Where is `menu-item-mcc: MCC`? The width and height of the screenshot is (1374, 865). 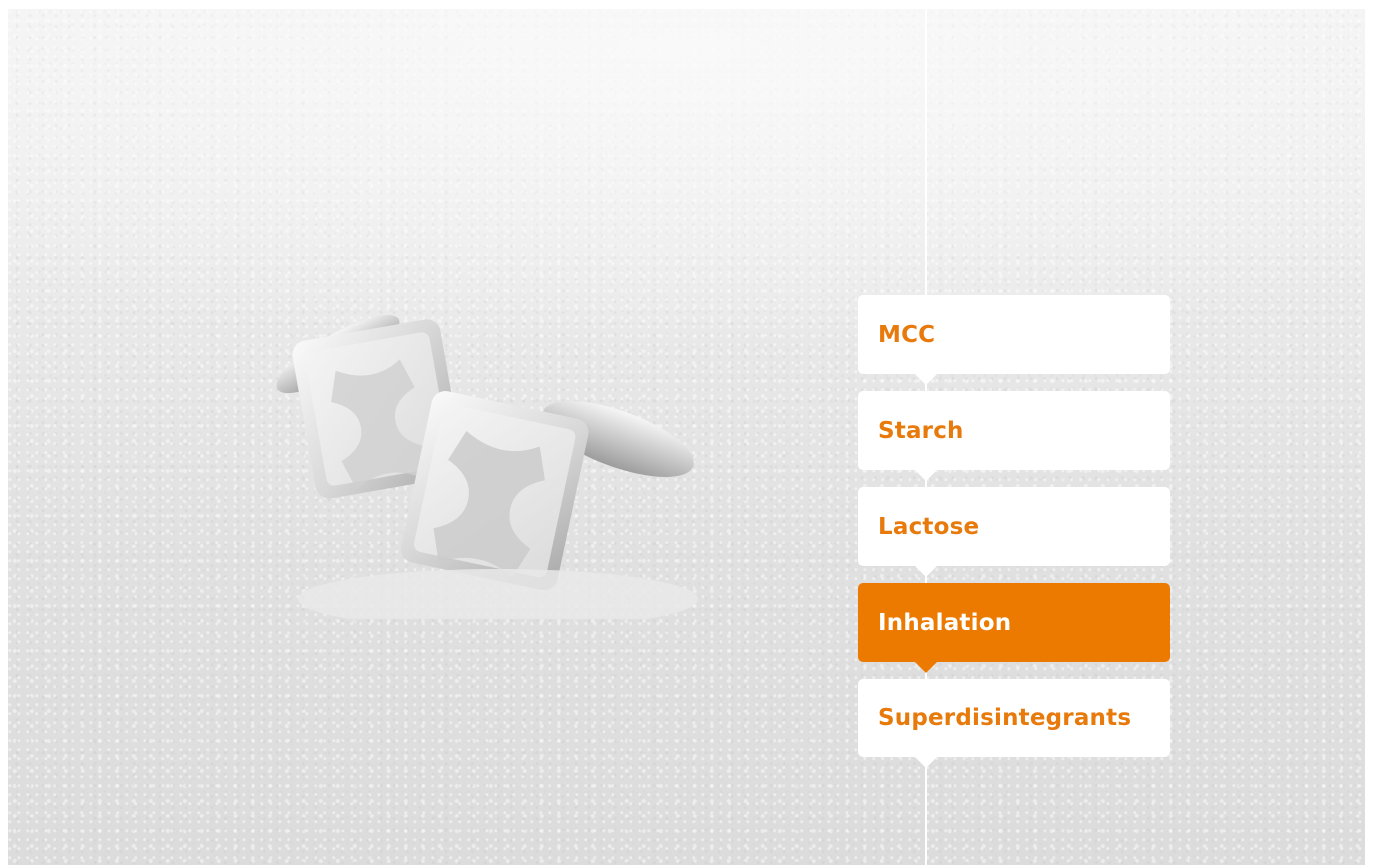 menu-item-mcc: MCC is located at coordinates (1014, 340).